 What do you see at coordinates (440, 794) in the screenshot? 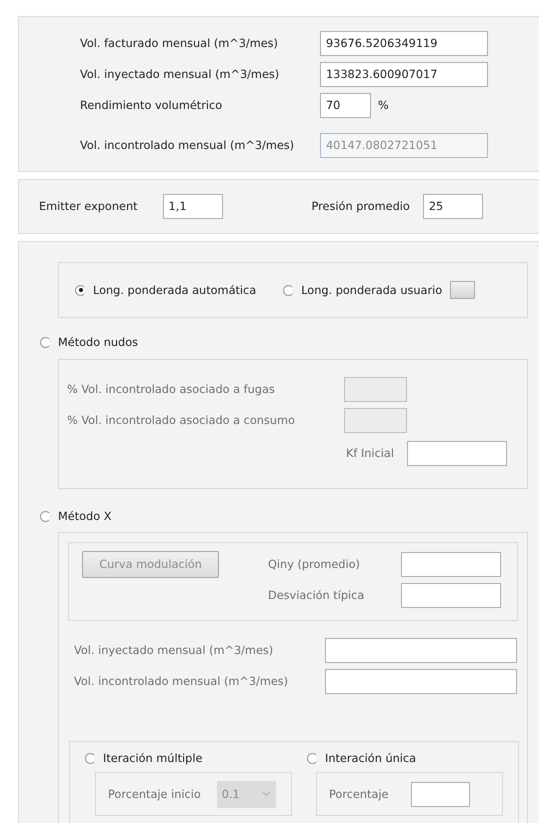
I see `text-field` at bounding box center [440, 794].